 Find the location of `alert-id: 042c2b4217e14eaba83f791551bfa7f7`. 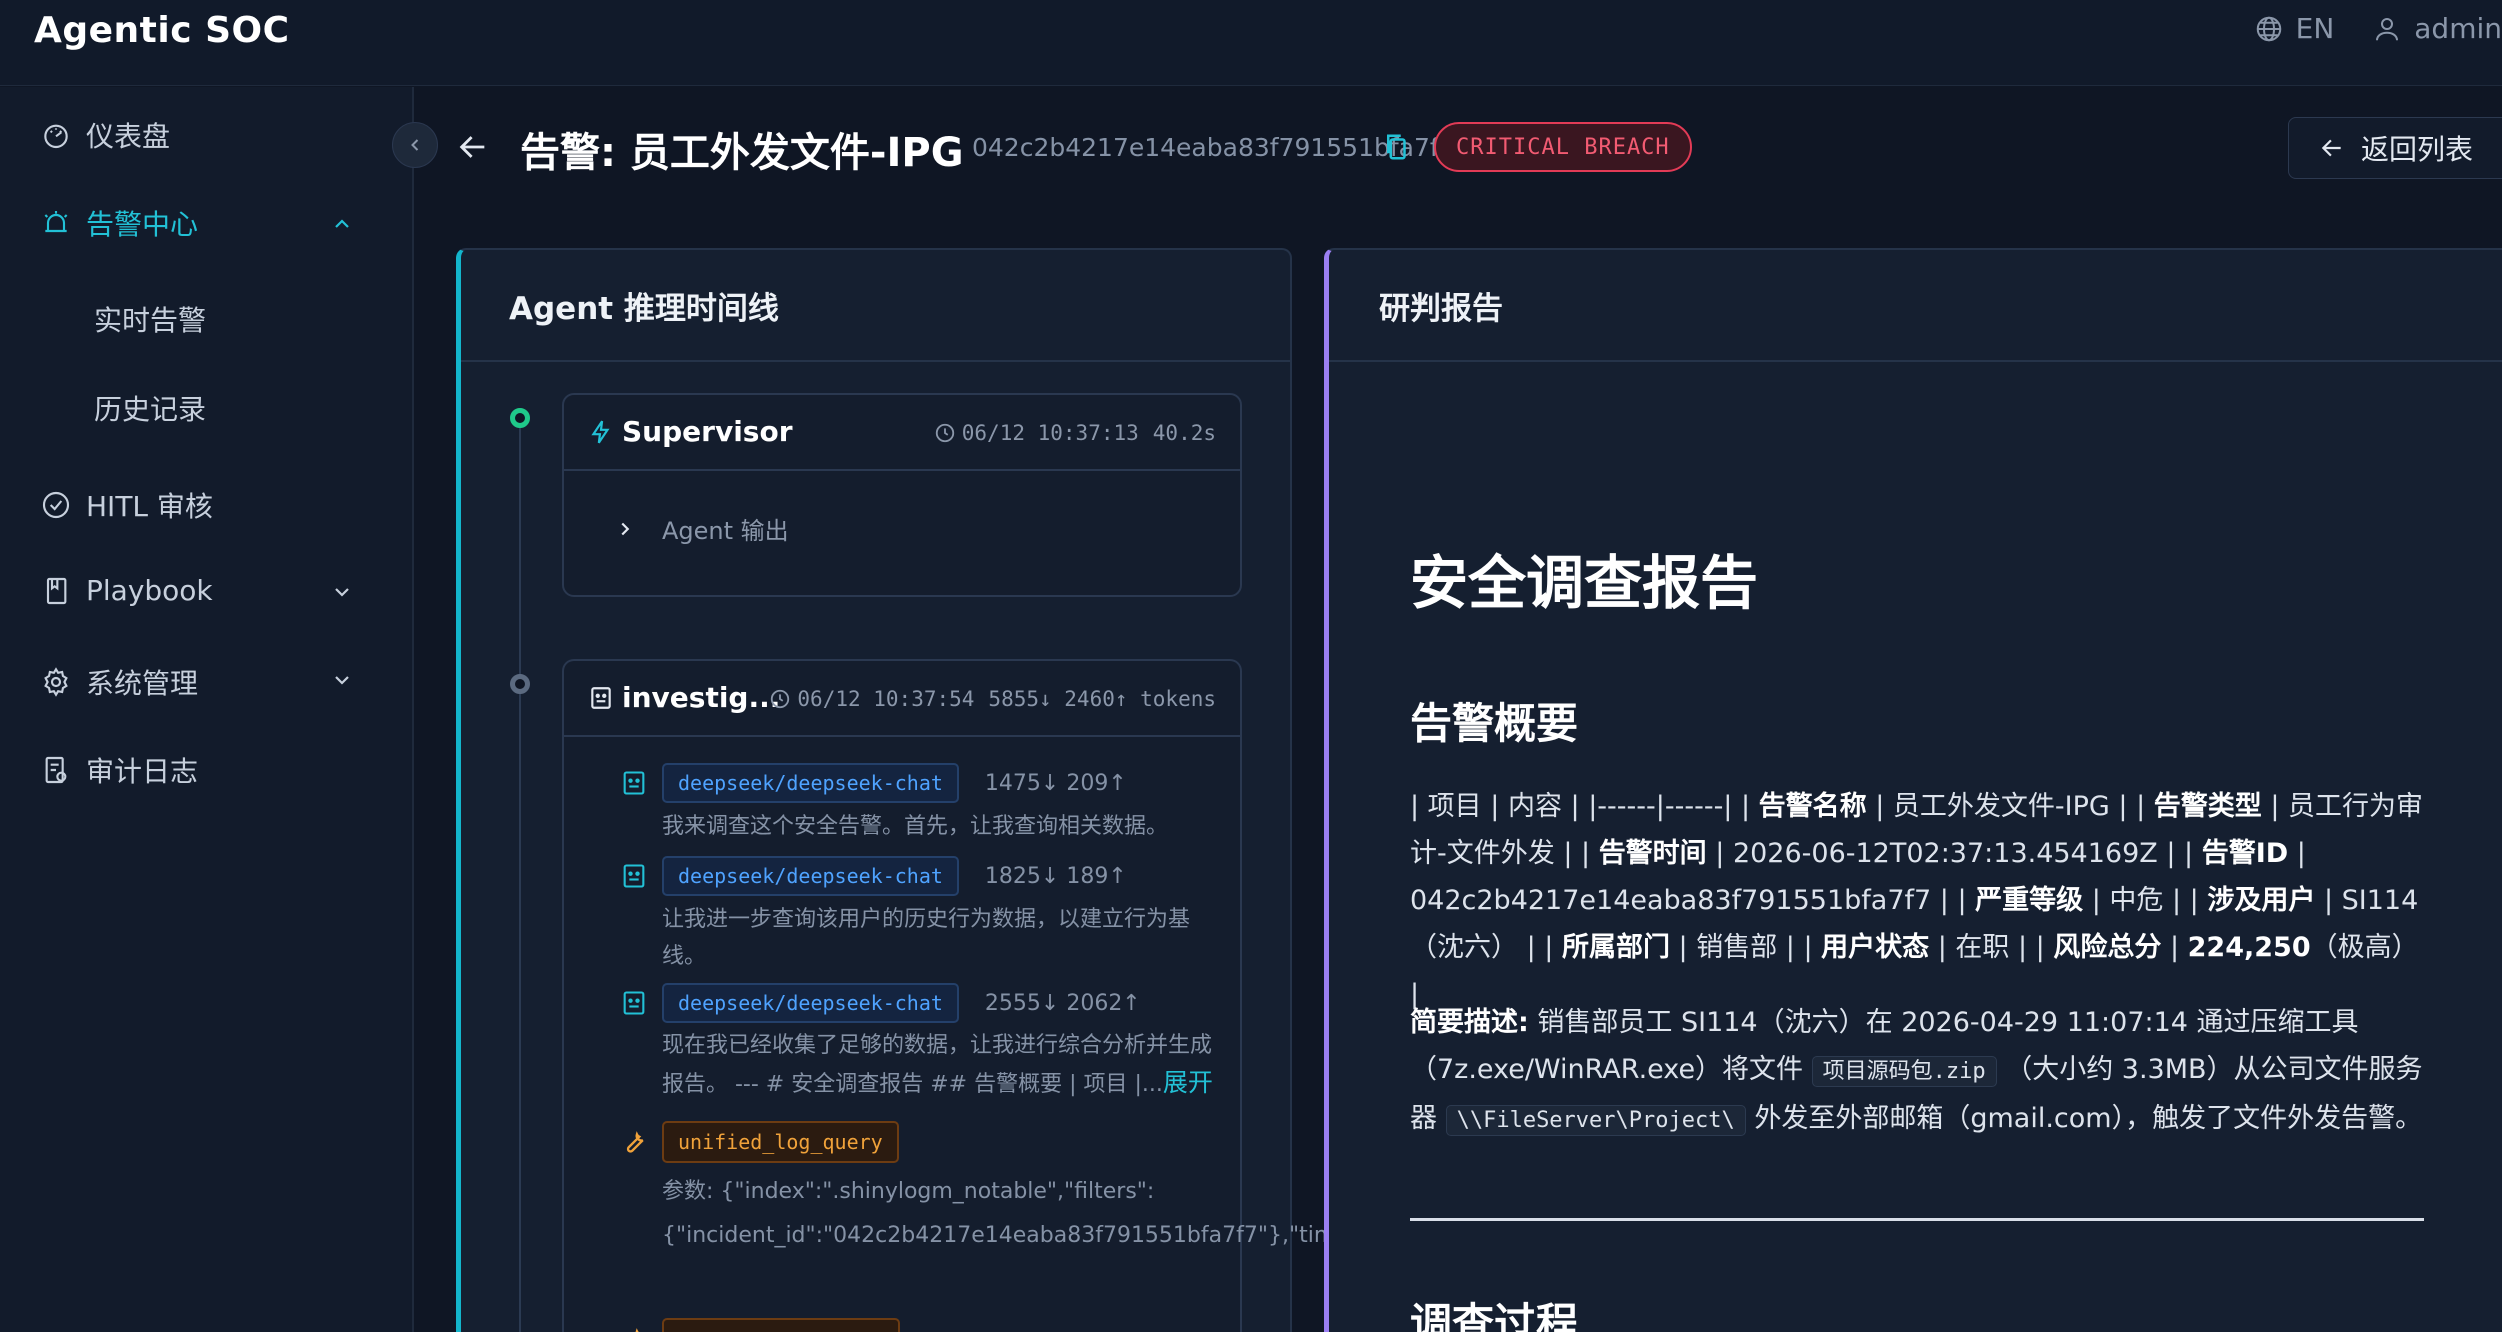

alert-id: 042c2b4217e14eaba83f791551bfa7f7 is located at coordinates (1213, 147).